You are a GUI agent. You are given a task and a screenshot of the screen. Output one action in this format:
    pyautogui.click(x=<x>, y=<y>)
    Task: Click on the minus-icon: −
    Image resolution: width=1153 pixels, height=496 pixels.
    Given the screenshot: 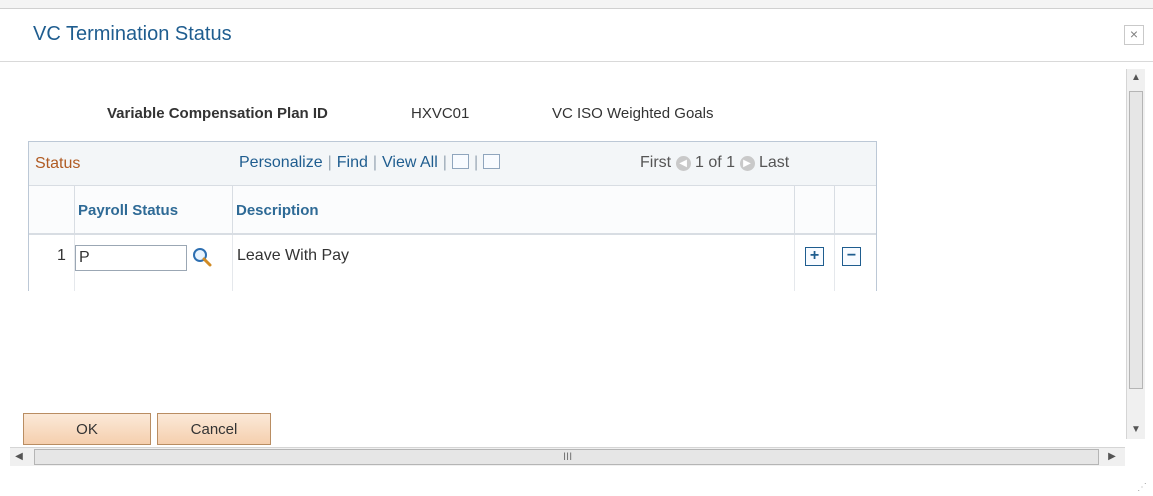 What is the action you would take?
    pyautogui.click(x=851, y=256)
    